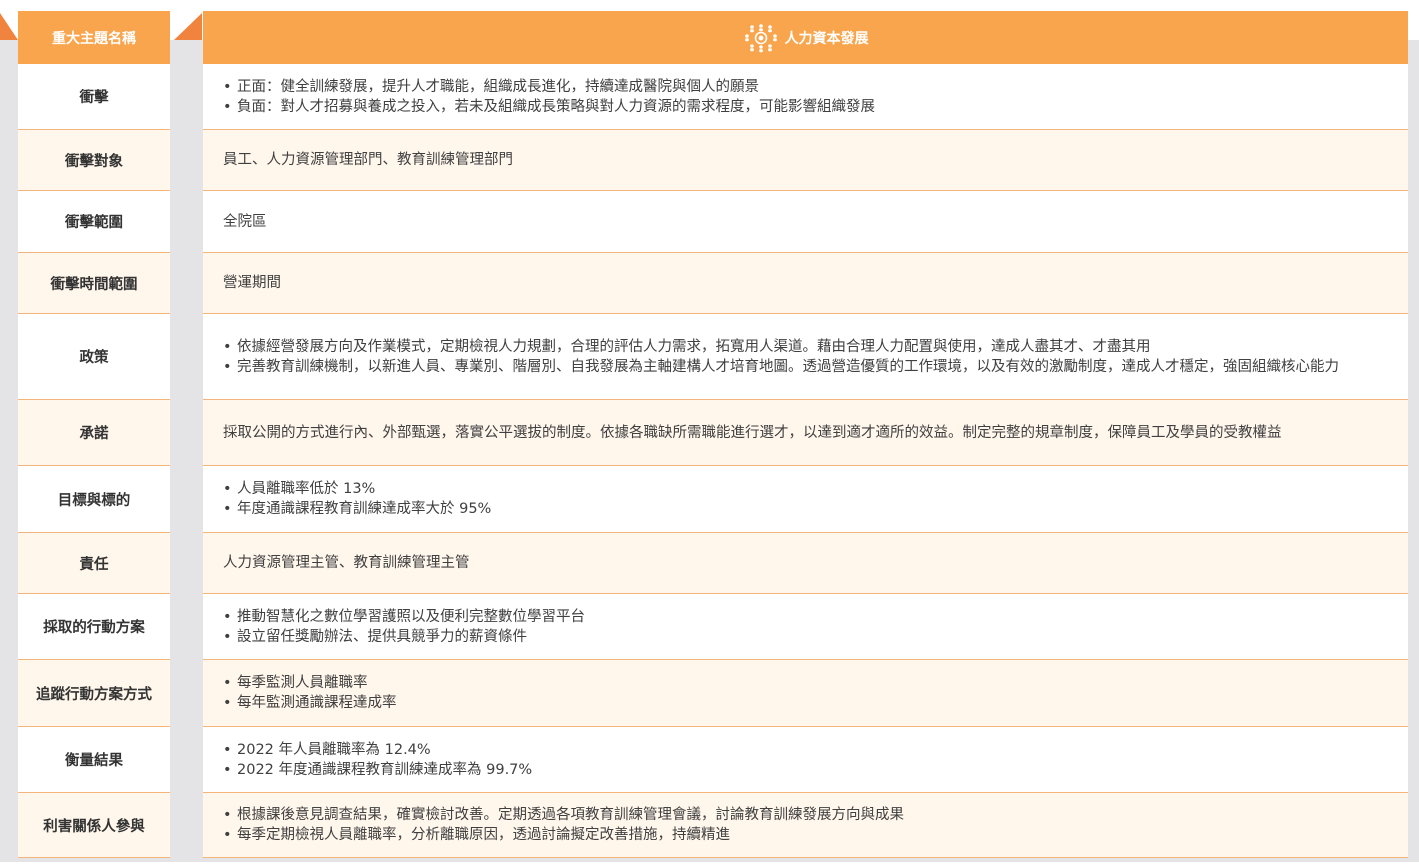  What do you see at coordinates (805, 87) in the screenshot?
I see `bullet-item: • 正面：健全訓練發展，提升人才職能，組織成長進化，持續達成醫院與個人的願景` at bounding box center [805, 87].